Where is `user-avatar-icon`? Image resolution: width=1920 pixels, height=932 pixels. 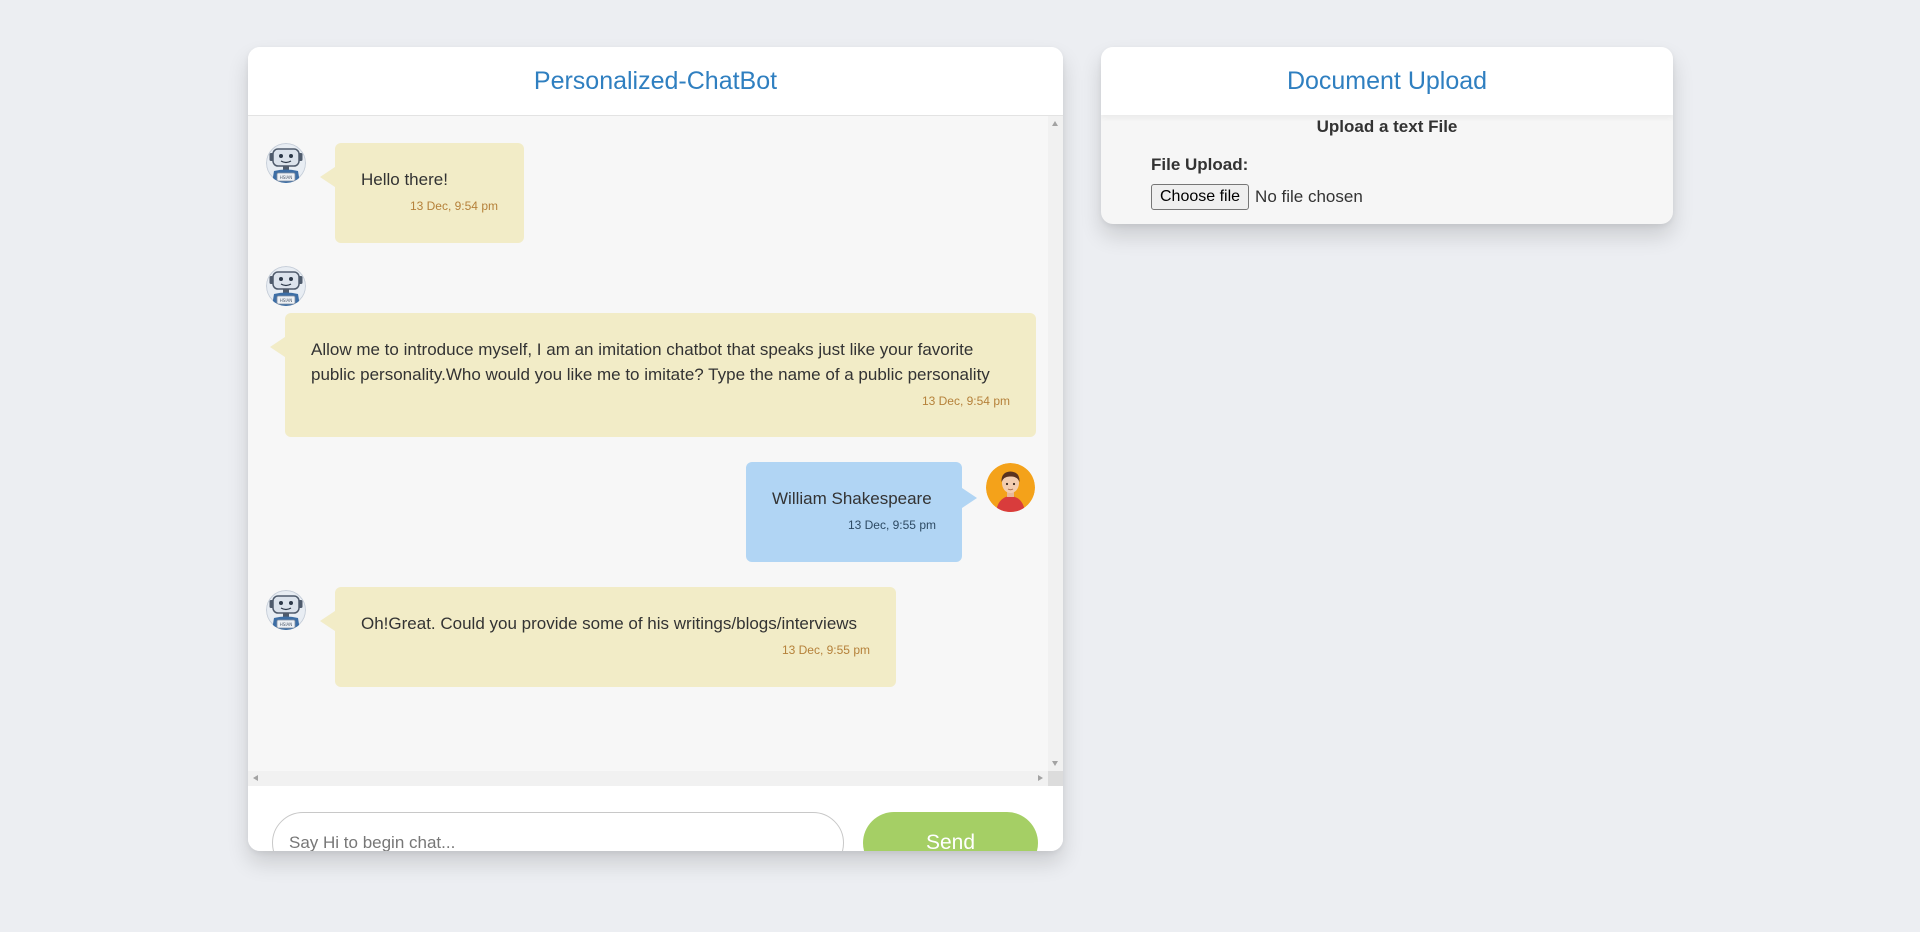
user-avatar-icon is located at coordinates (1010, 487).